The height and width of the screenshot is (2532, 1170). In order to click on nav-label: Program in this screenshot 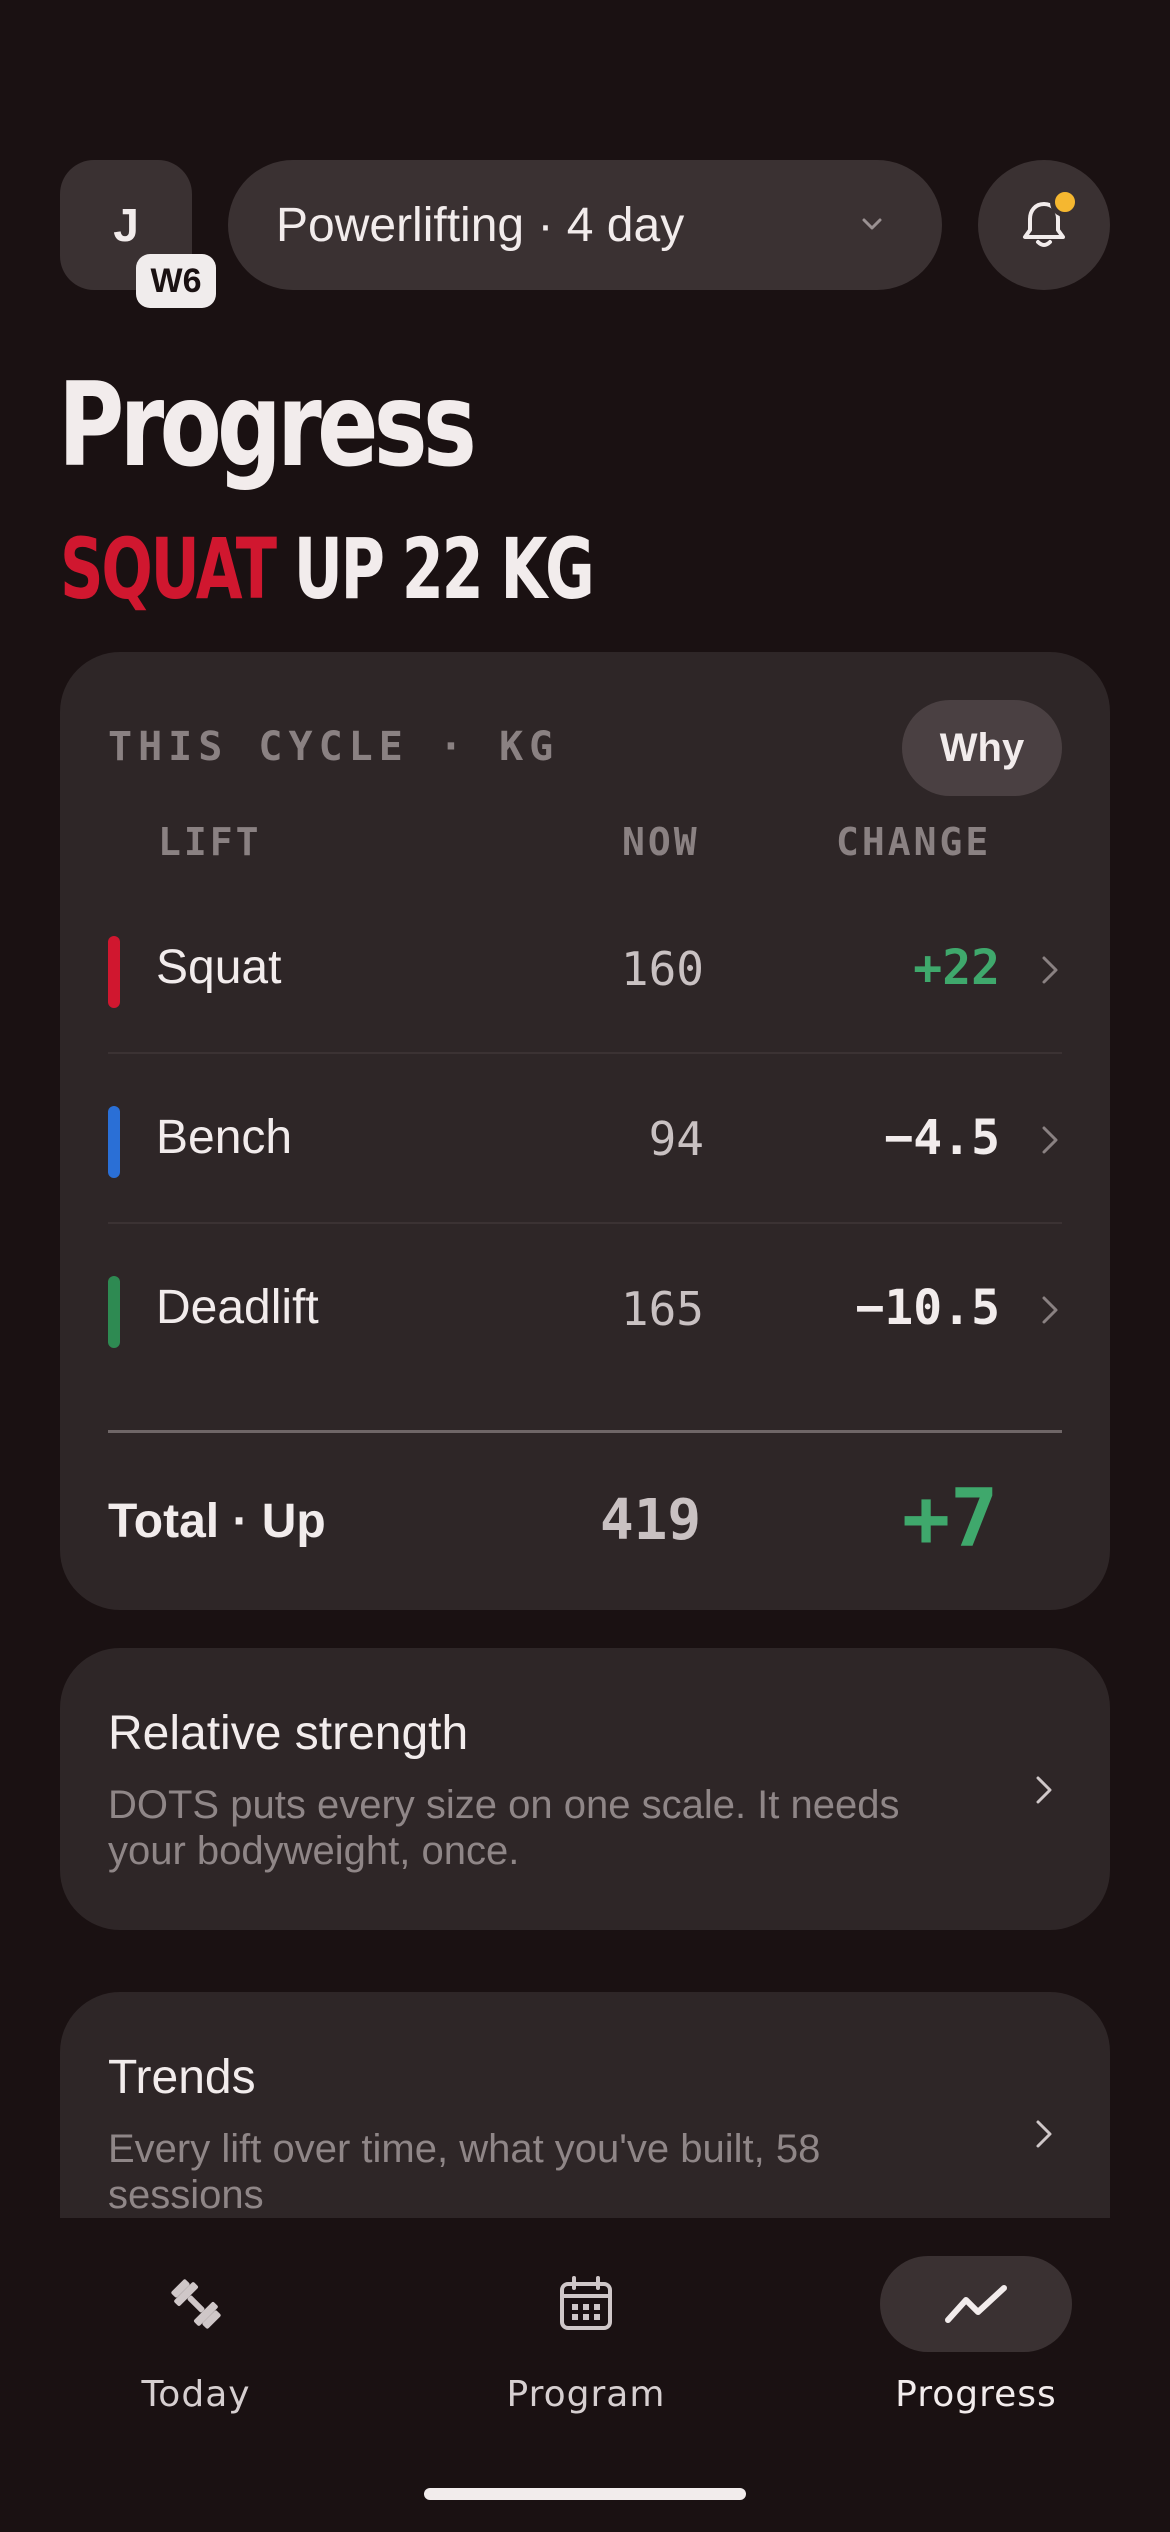, I will do `click(586, 2394)`.